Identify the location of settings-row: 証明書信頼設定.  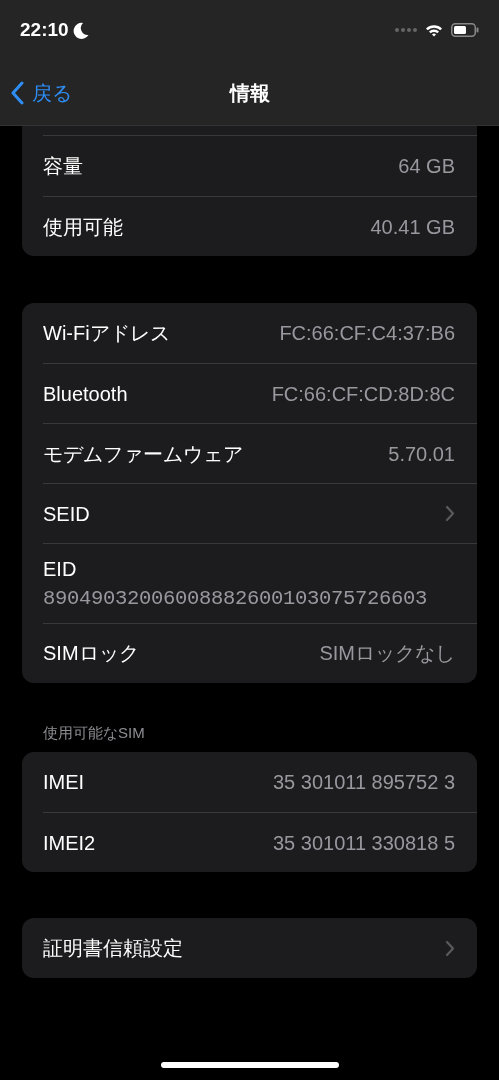
(260, 948).